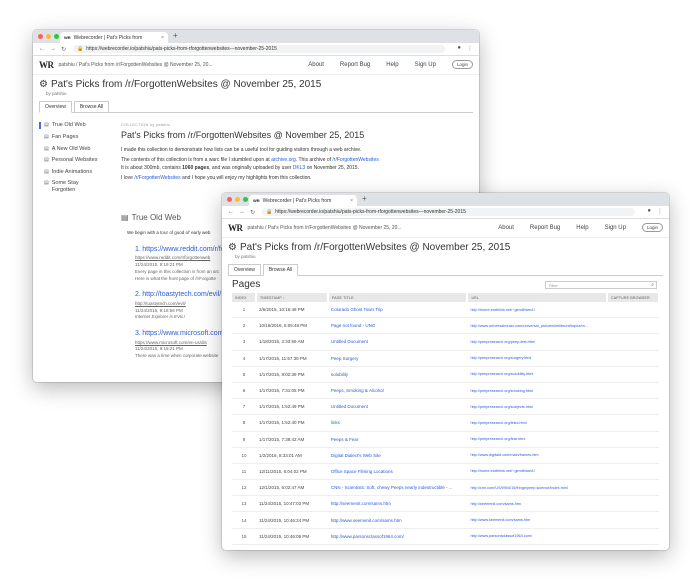  I want to click on row-page-title: Digital Dialect's Web Site, so click(397, 455).